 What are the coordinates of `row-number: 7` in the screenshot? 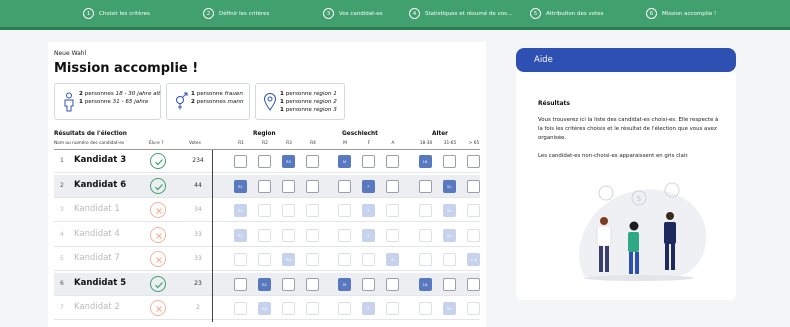 It's located at (62, 307).